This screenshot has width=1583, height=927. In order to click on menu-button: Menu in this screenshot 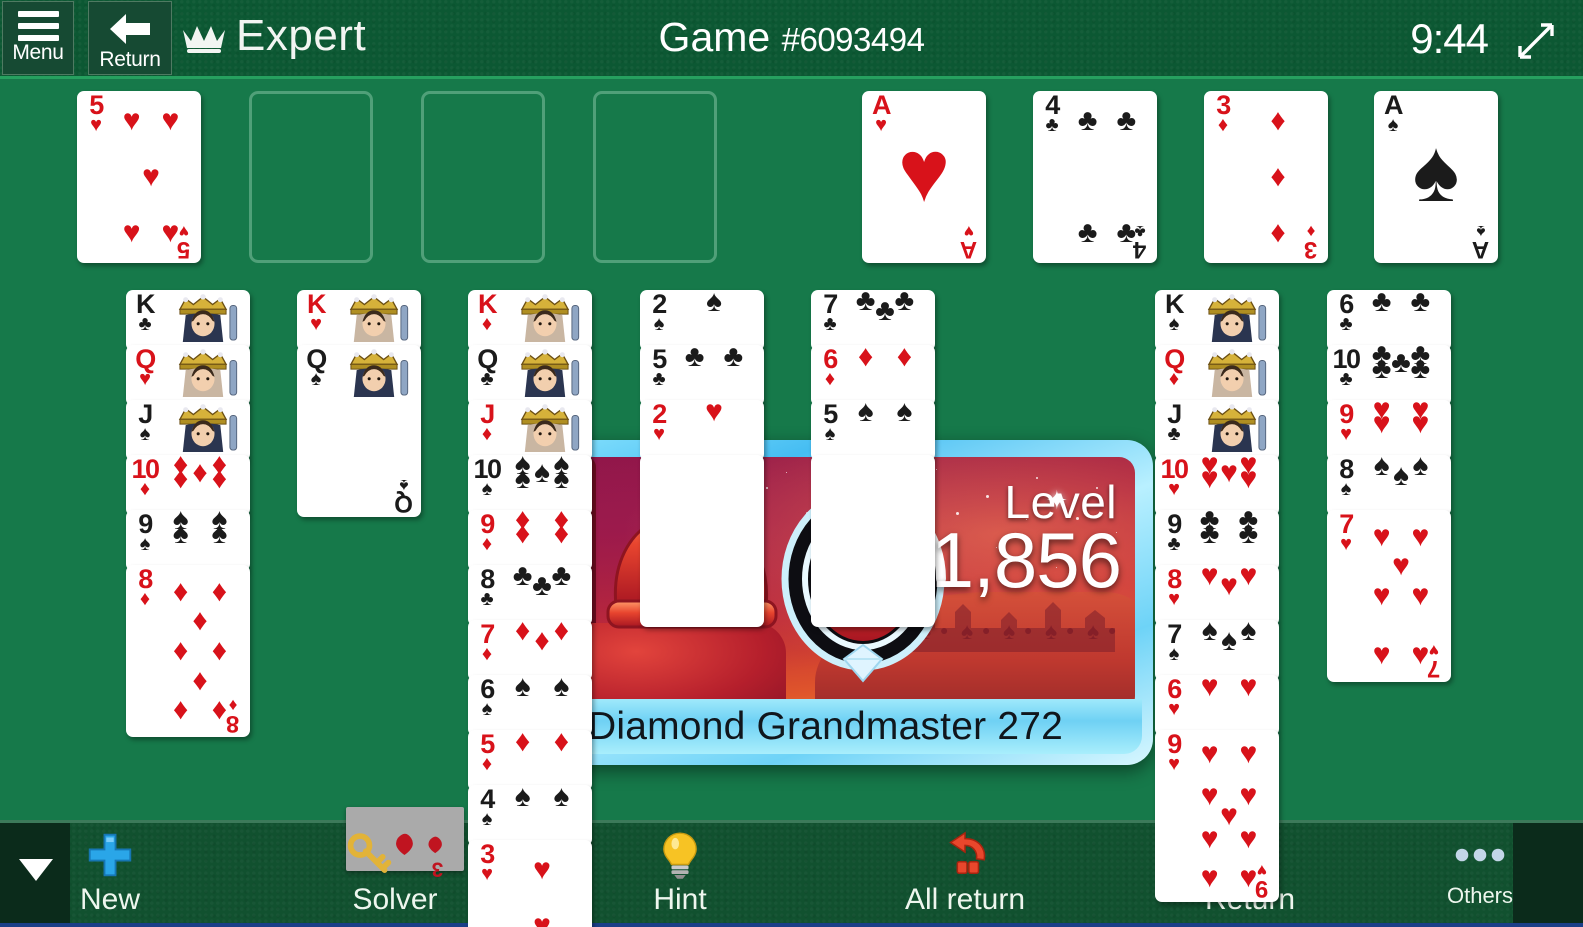, I will do `click(38, 38)`.